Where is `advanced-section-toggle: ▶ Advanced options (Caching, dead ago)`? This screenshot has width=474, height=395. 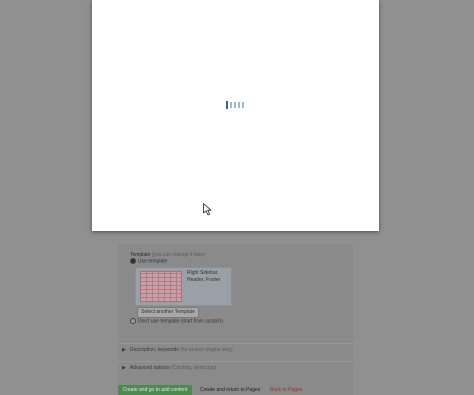
advanced-section-toggle: ▶ Advanced options (Caching, dead ago) is located at coordinates (235, 367).